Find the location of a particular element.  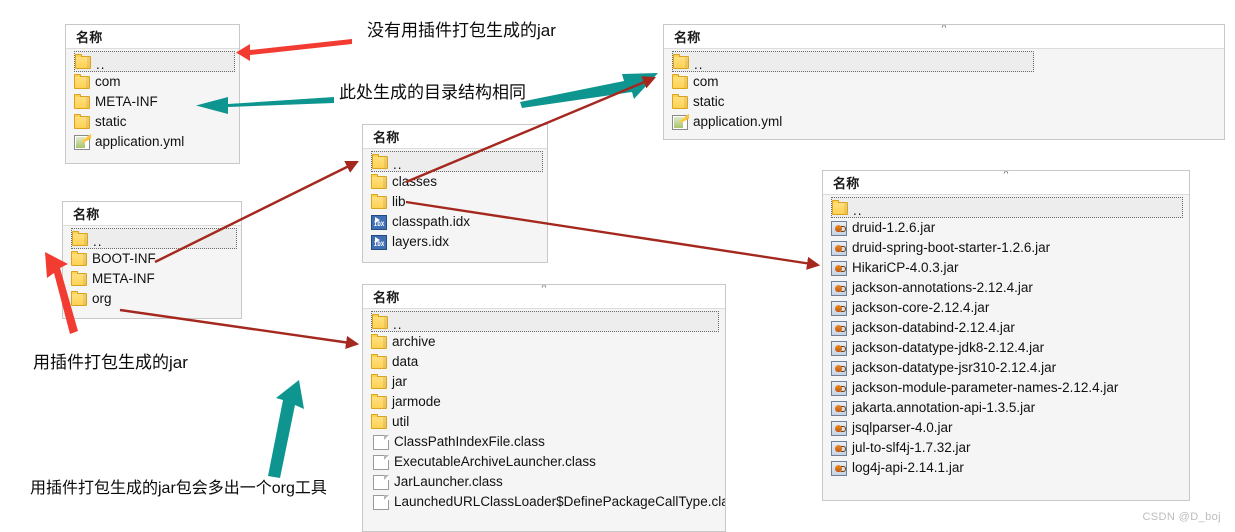

list-item: jul-to-slf4j-1.7.32.jar is located at coordinates (1006, 448).